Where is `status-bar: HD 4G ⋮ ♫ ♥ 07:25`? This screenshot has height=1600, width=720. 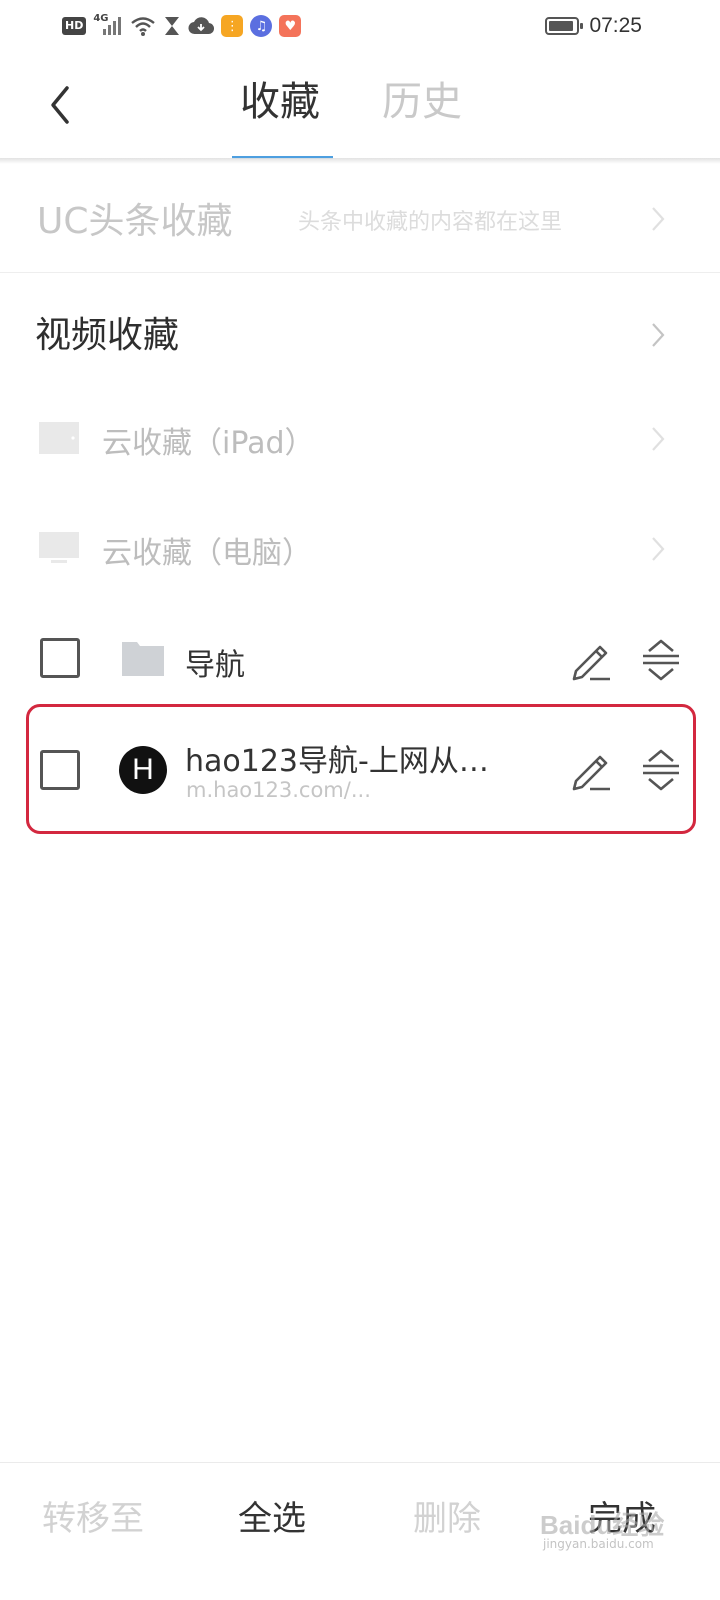
status-bar: HD 4G ⋮ ♫ ♥ 07:25 is located at coordinates (360, 26).